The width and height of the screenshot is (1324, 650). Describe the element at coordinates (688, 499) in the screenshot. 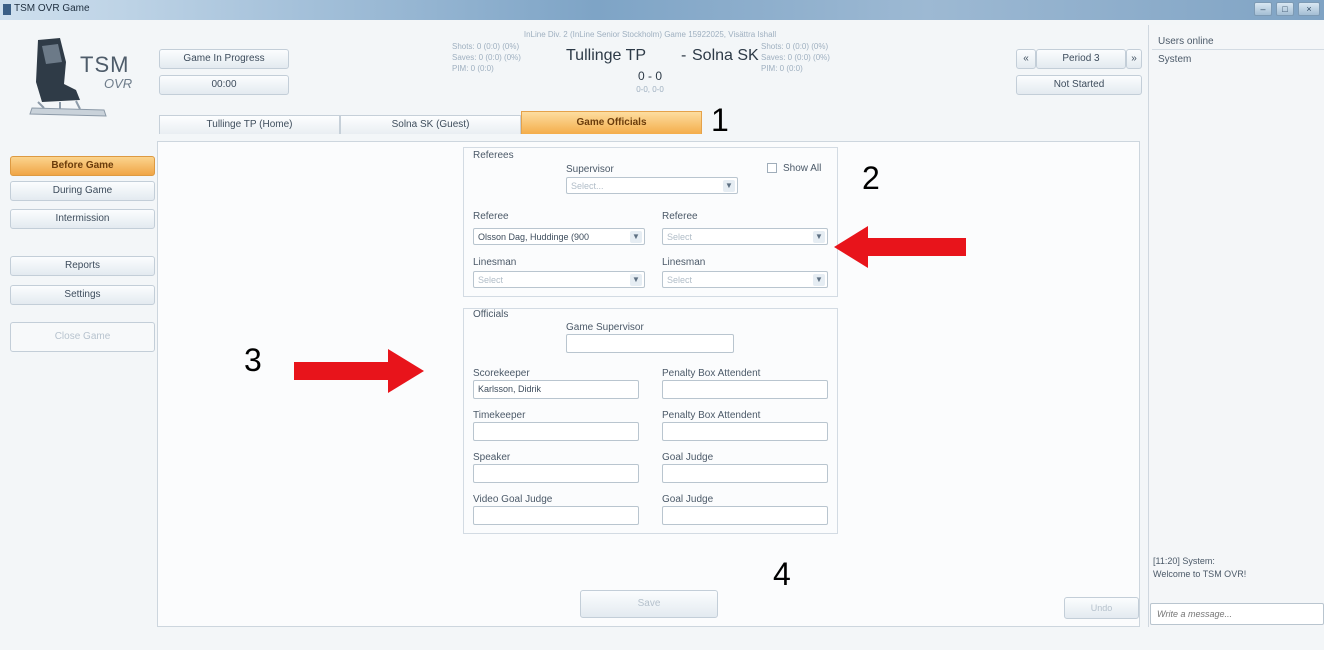

I see `goal-judge2-label: Goal Judge` at that location.